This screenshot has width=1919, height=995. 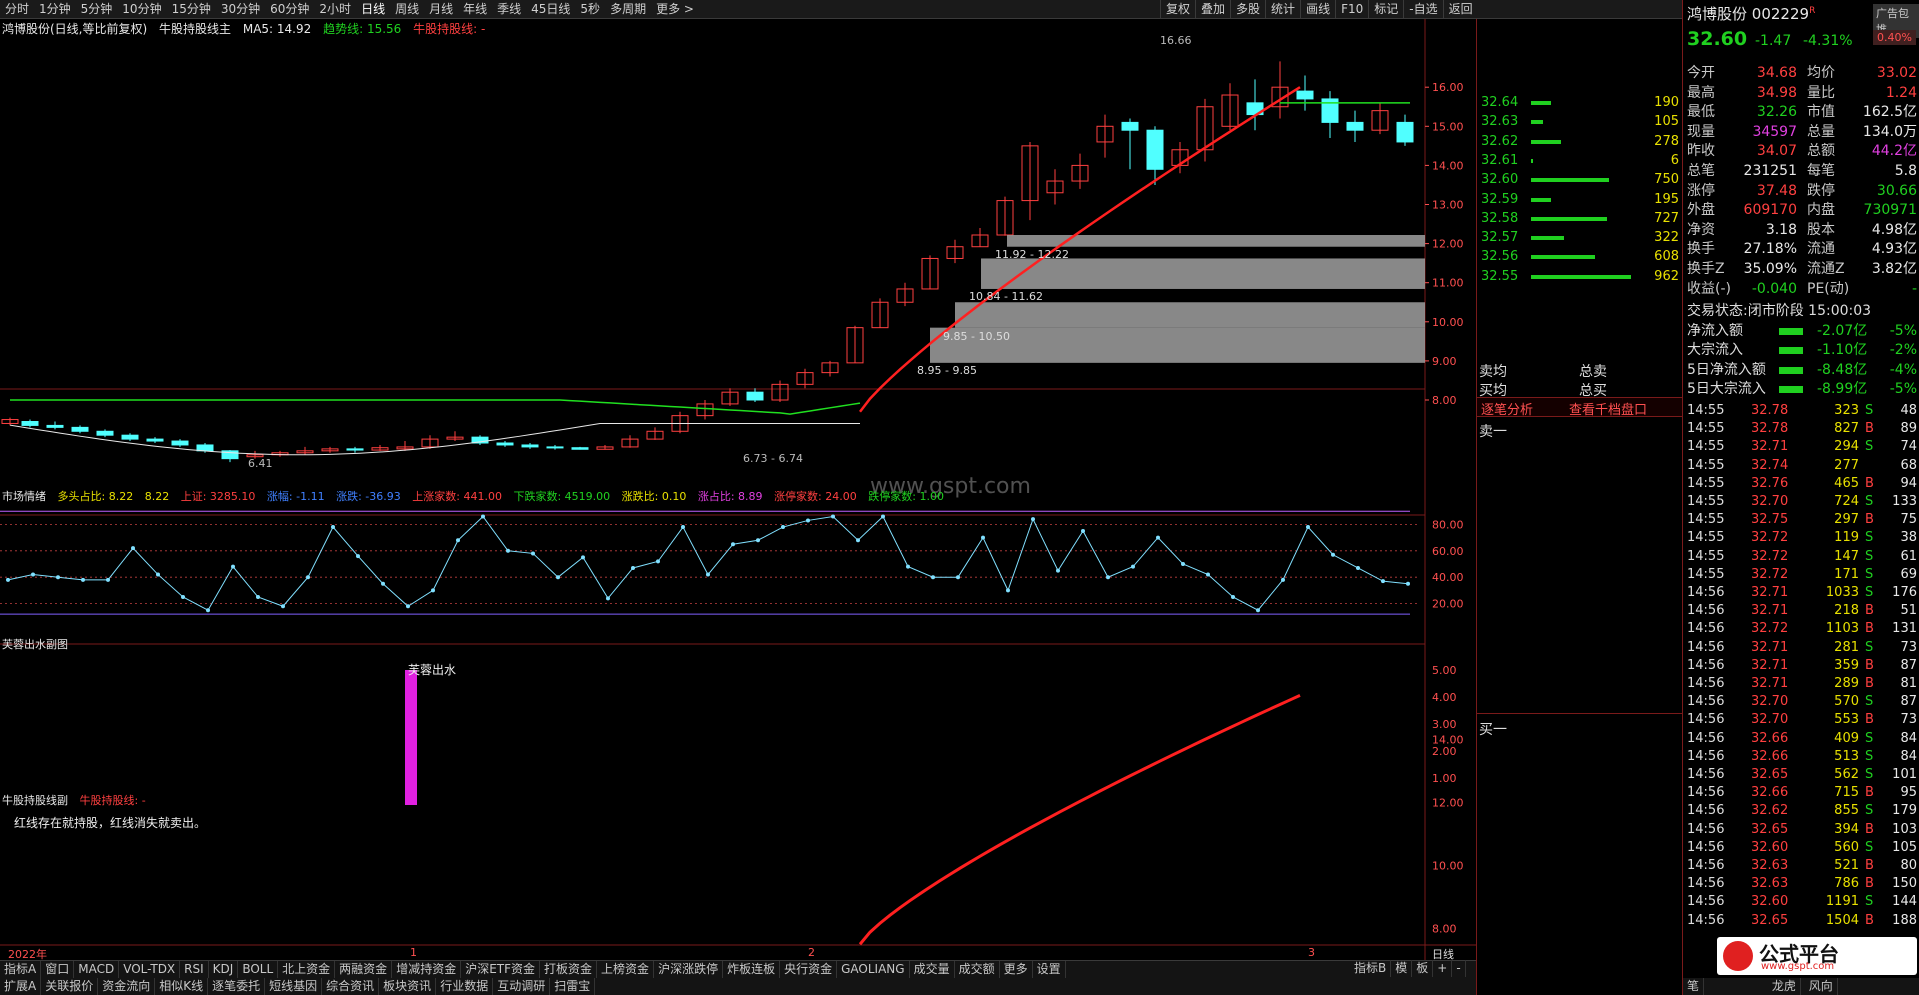 I want to click on extension-tab: 资金流向, so click(x=127, y=986).